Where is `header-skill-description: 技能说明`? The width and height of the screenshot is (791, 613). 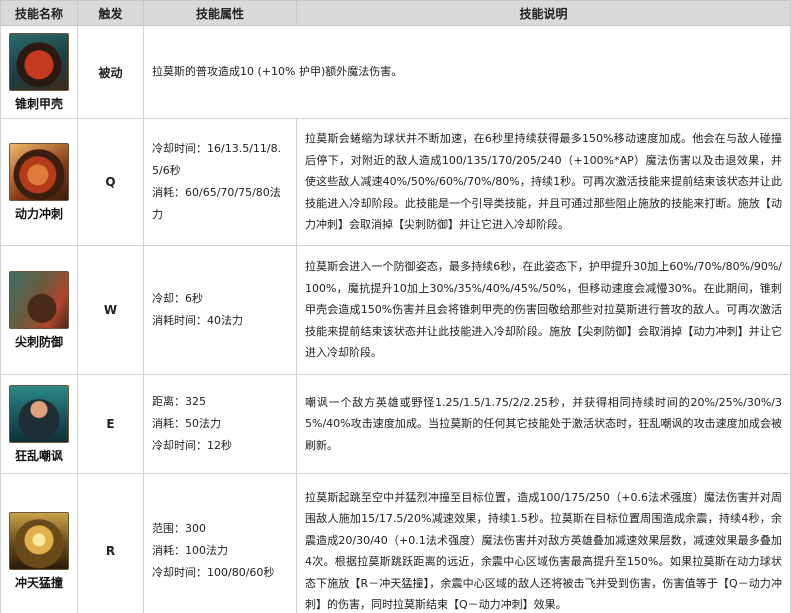 header-skill-description: 技能说明 is located at coordinates (543, 13).